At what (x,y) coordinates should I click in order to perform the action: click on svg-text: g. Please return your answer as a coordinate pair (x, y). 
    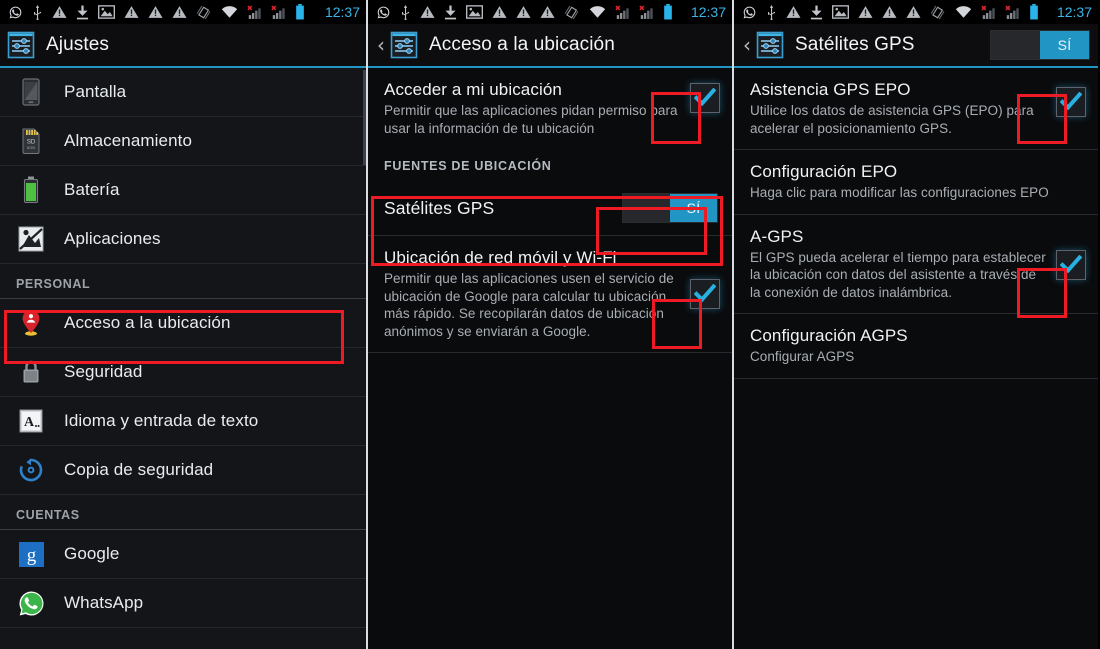
    Looking at the image, I should click on (31, 555).